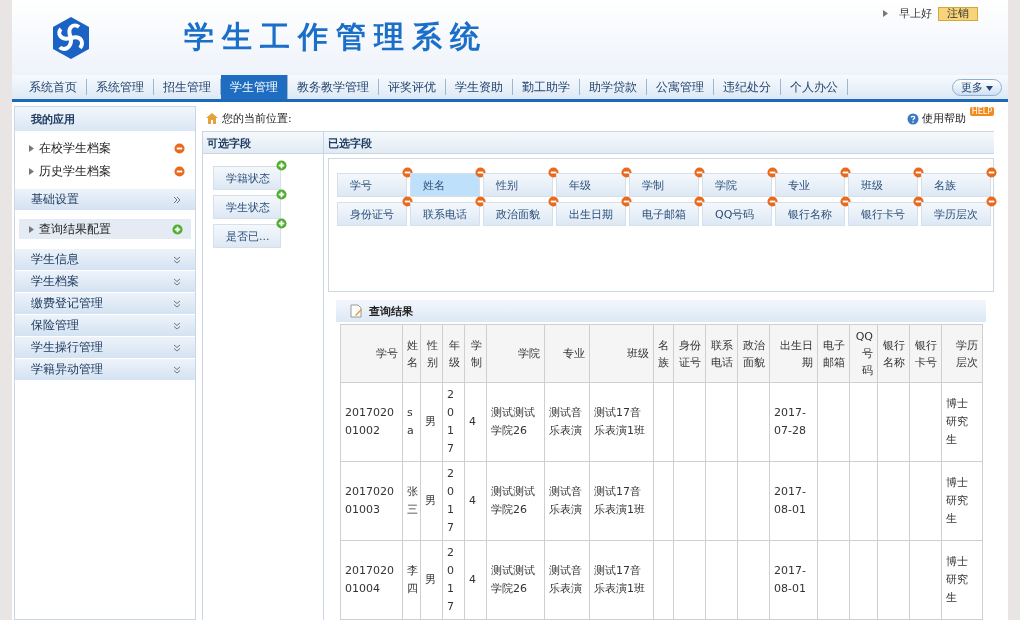 This screenshot has height=620, width=1020. Describe the element at coordinates (412, 87) in the screenshot. I see `nav-tab: 评奖评优` at that location.